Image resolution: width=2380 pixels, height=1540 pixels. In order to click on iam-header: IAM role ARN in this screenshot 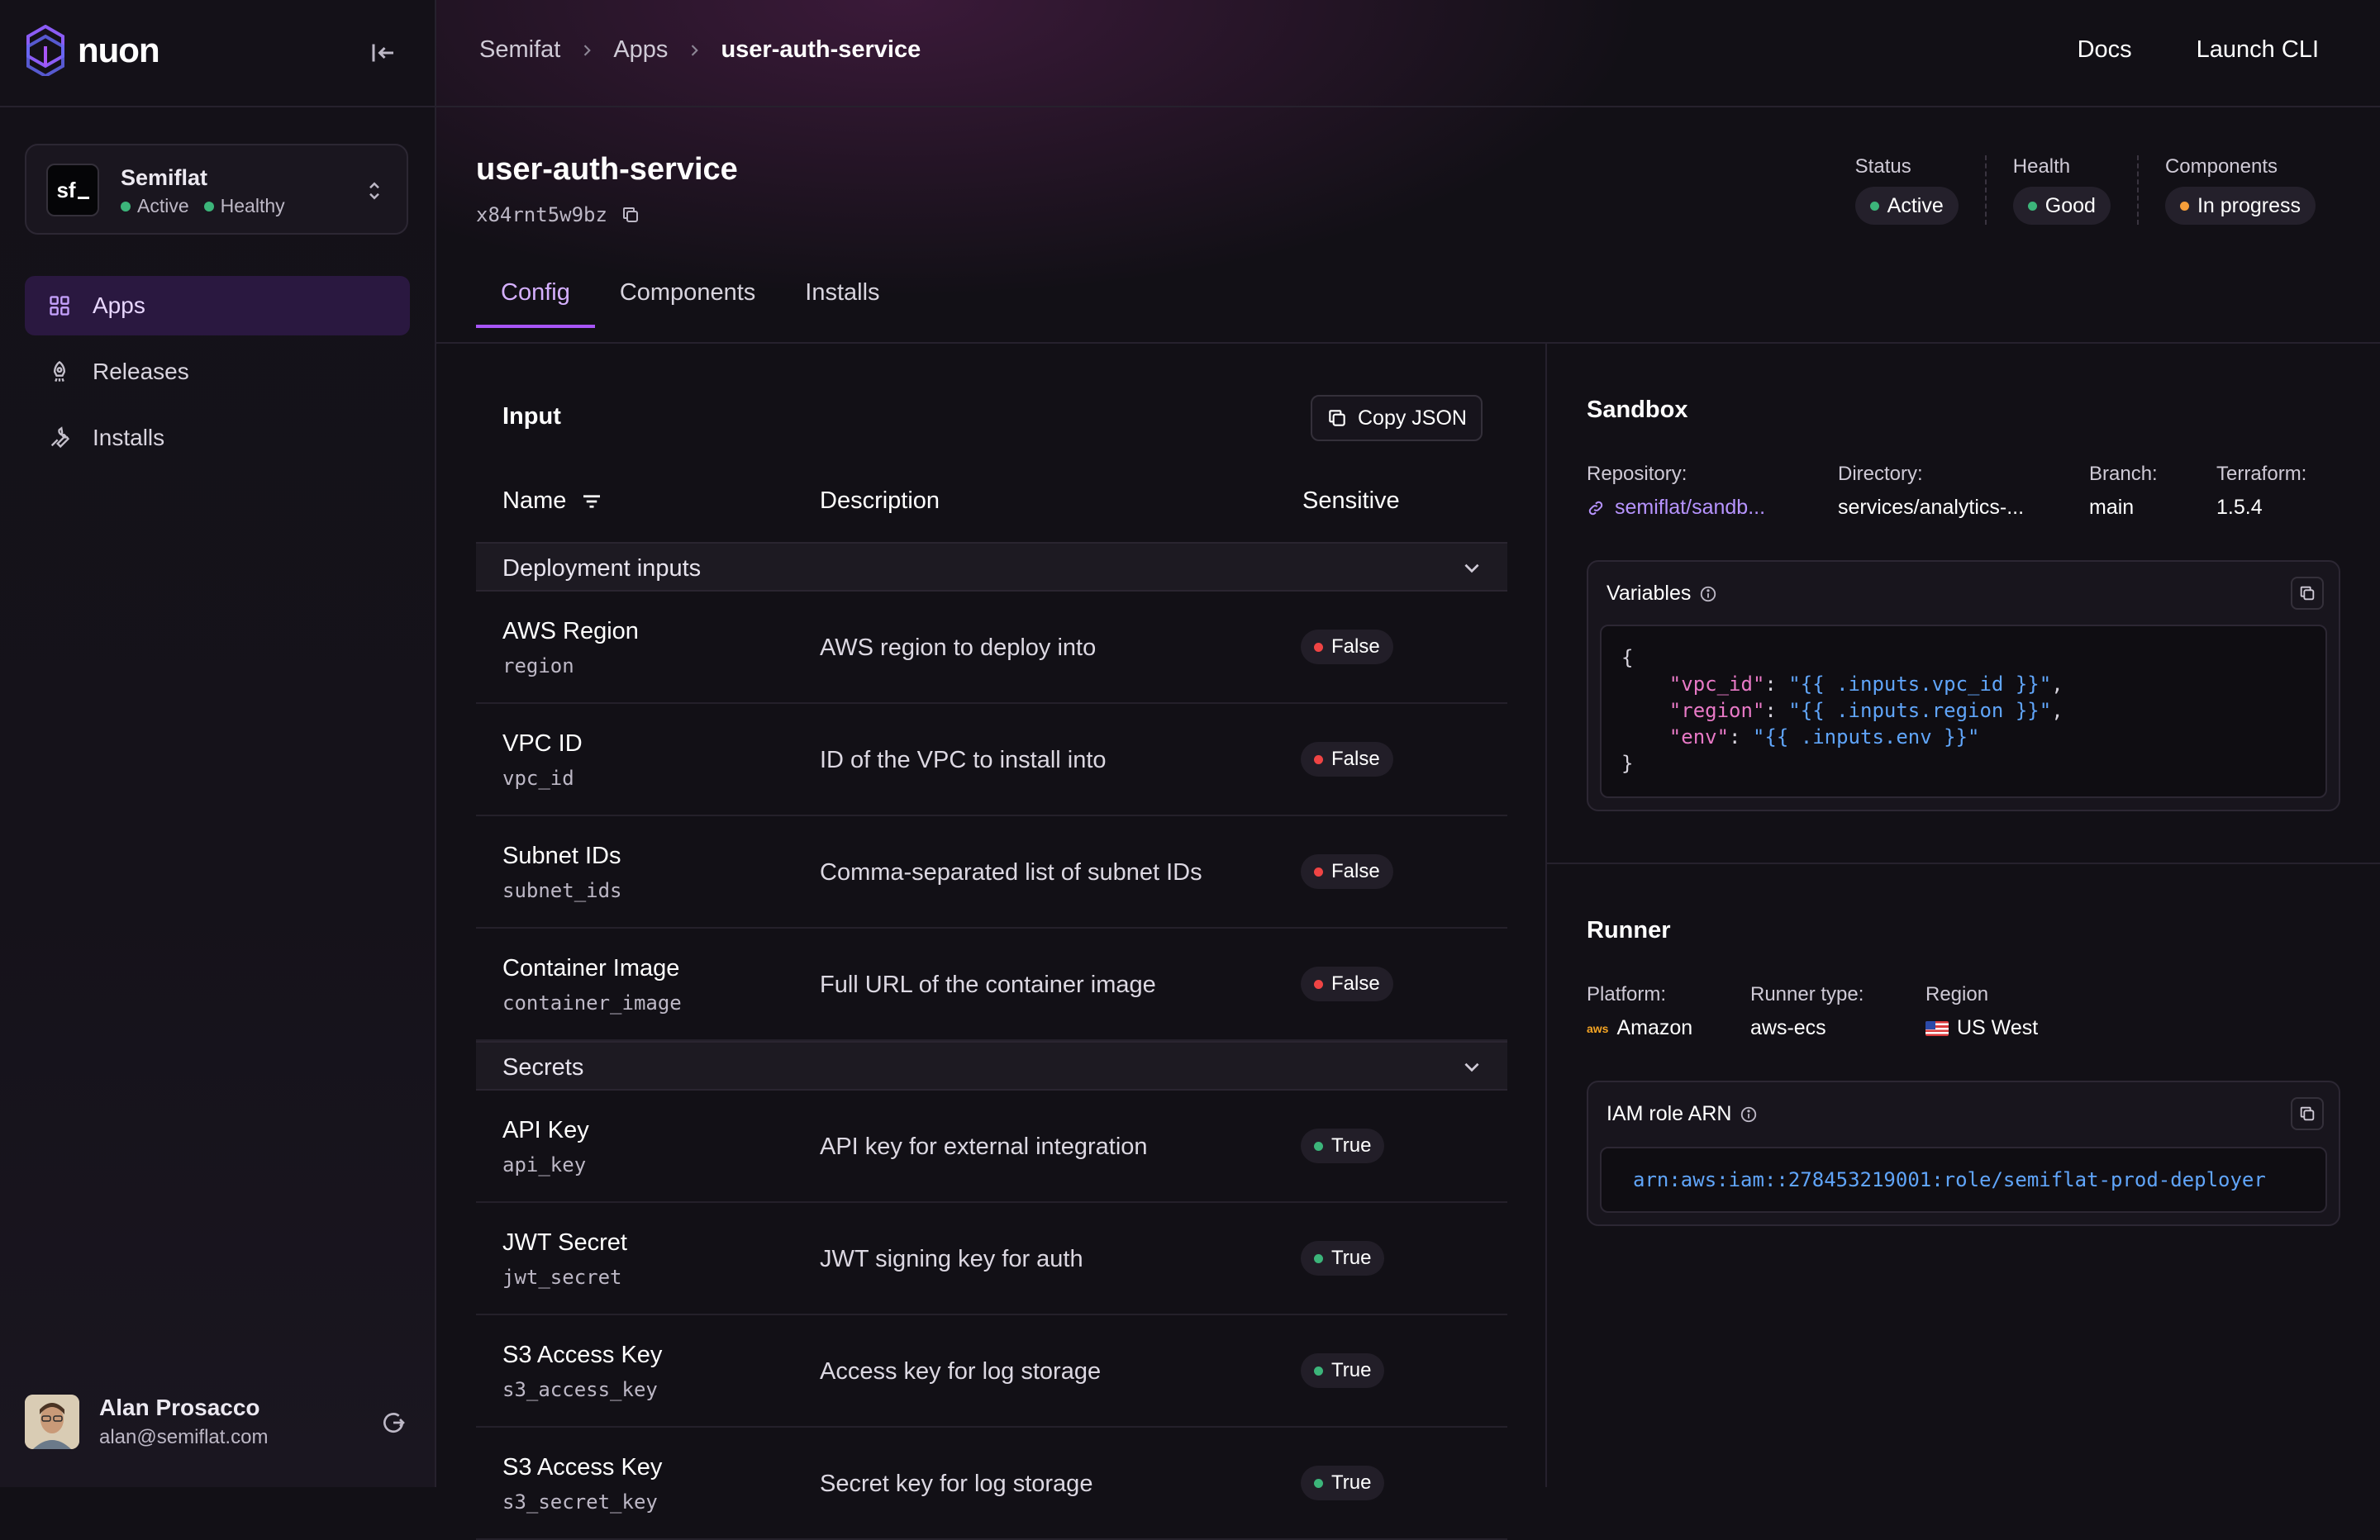, I will do `click(1682, 1114)`.